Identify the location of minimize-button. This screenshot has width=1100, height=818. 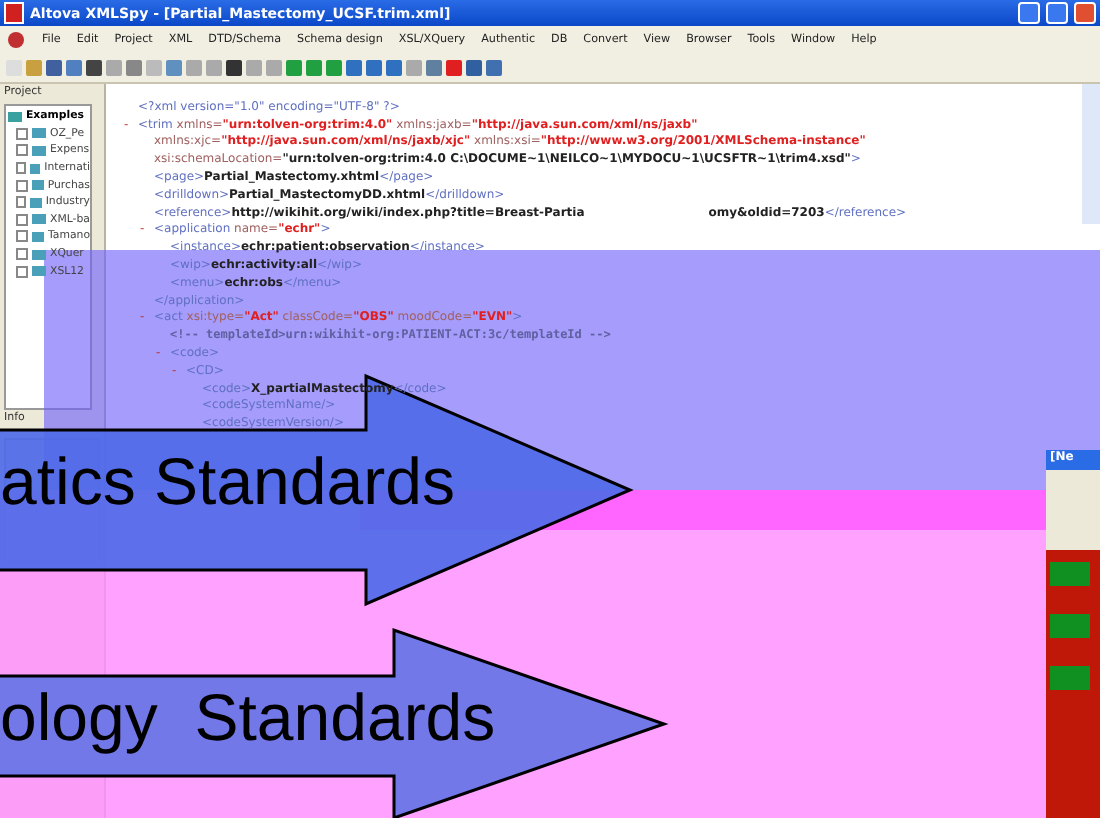
(1029, 13).